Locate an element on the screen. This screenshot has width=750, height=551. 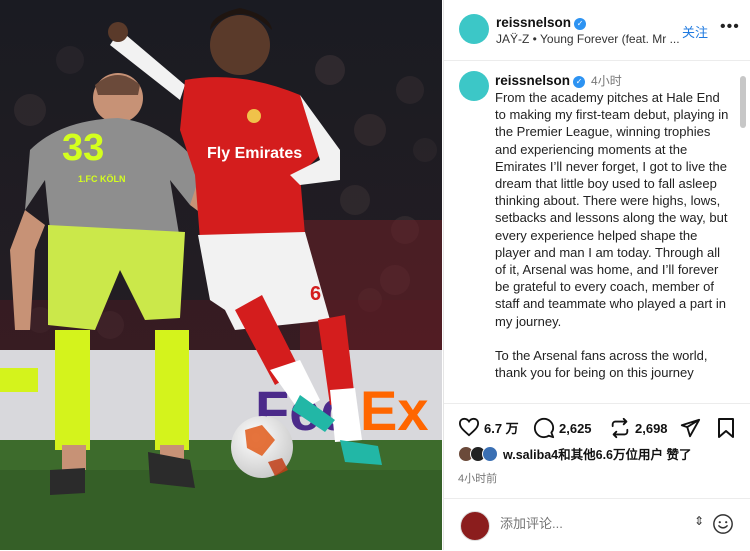
comment-icon is located at coordinates (544, 428).